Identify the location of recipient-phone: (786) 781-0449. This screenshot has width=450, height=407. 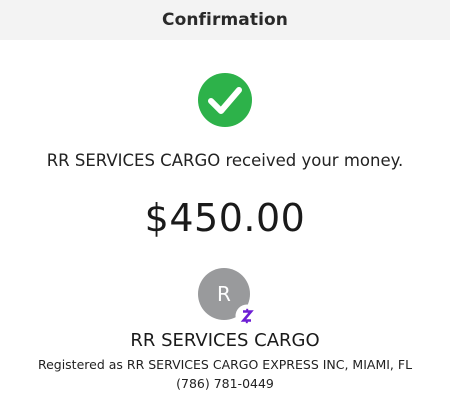
(225, 383).